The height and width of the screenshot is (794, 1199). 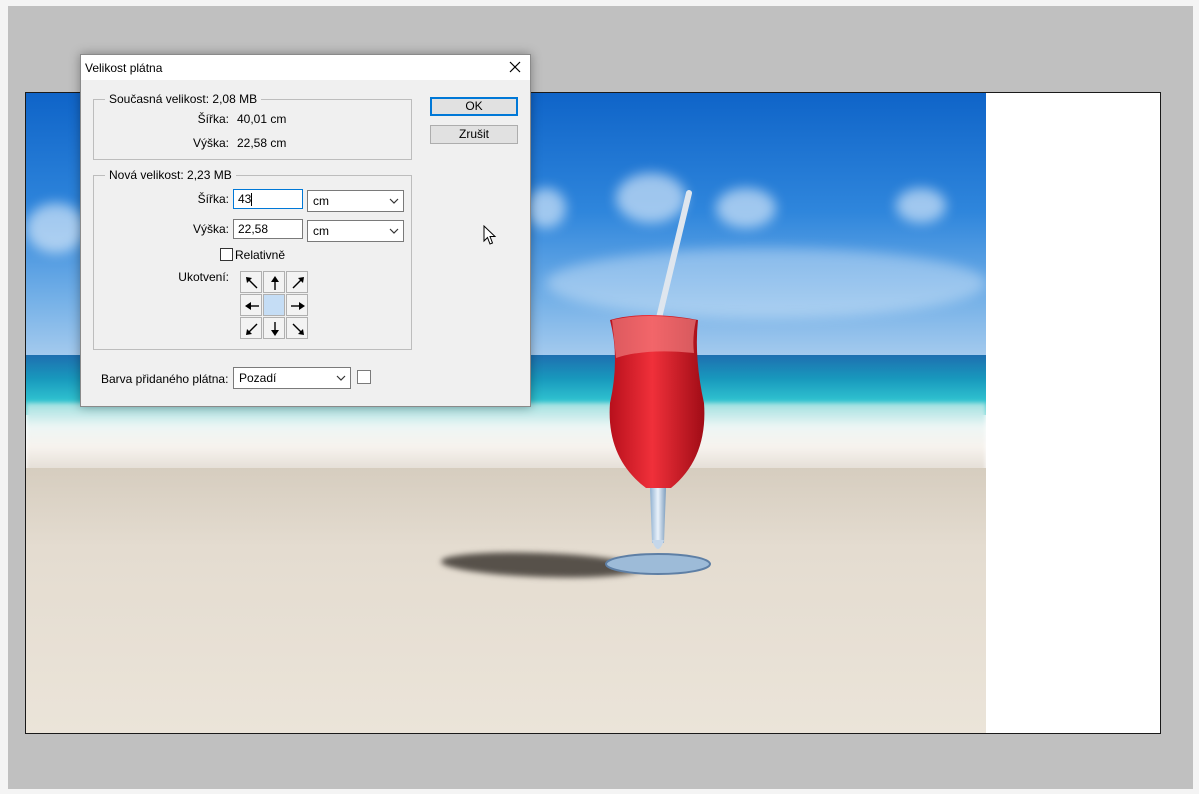 I want to click on anchor-top-left, so click(x=251, y=282).